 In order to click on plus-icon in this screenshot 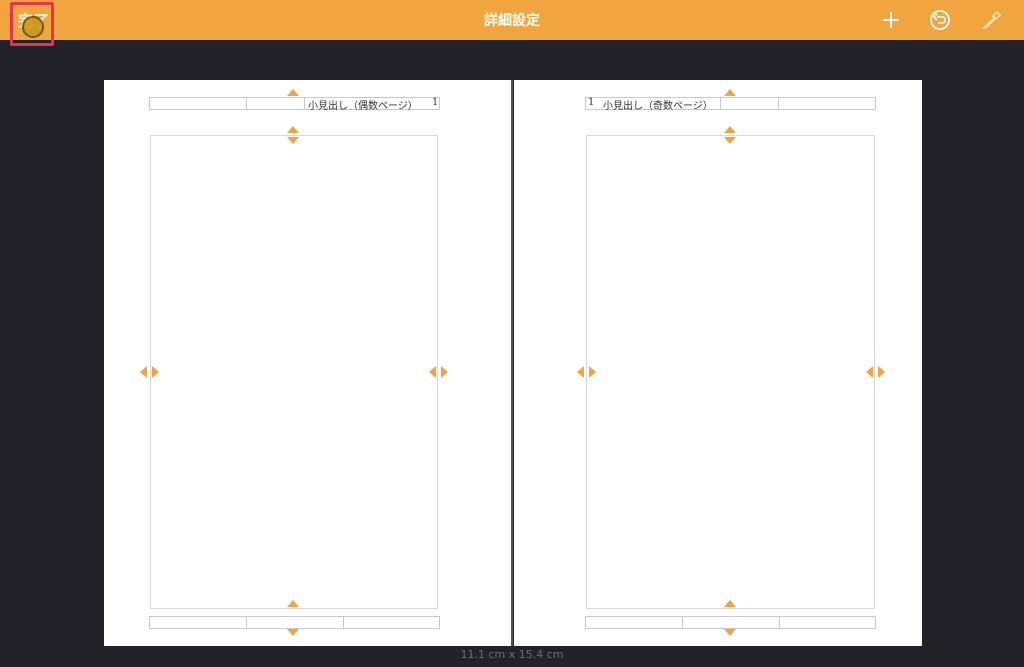, I will do `click(891, 20)`.